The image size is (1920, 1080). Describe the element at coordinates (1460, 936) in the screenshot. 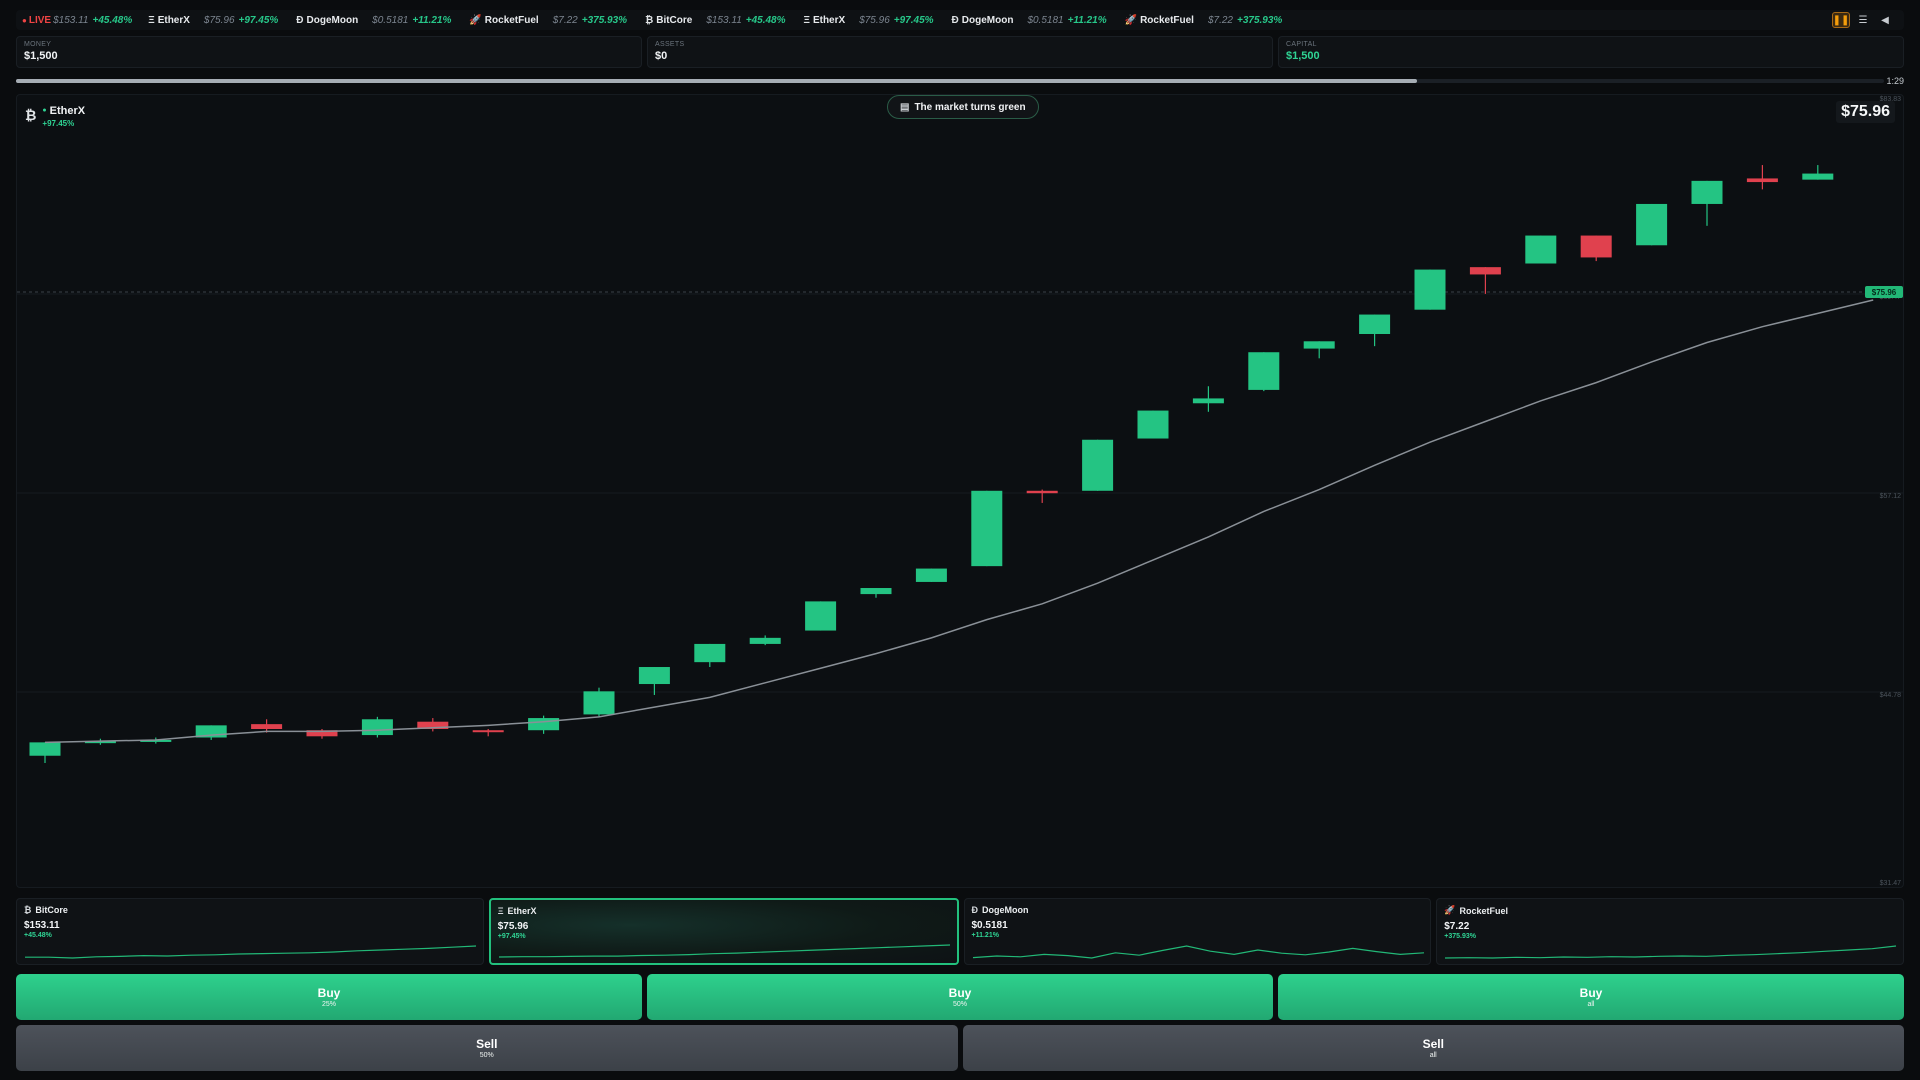

I see `asset-card-change: +375.93%` at that location.